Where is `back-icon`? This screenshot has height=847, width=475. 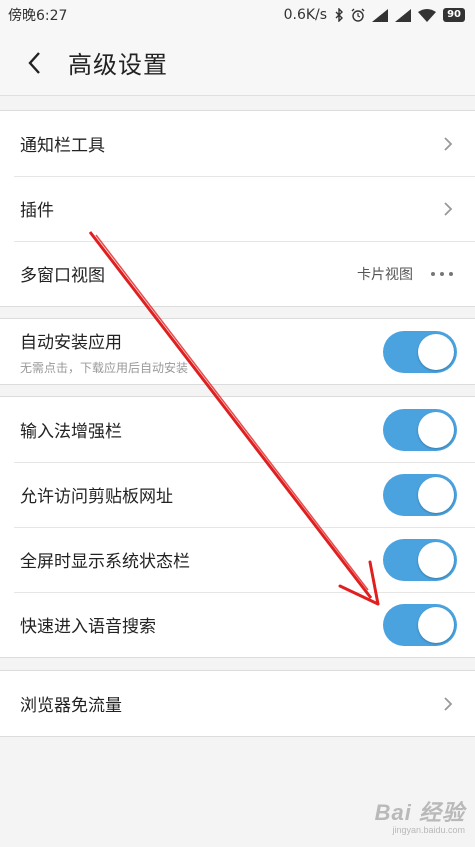 back-icon is located at coordinates (34, 62).